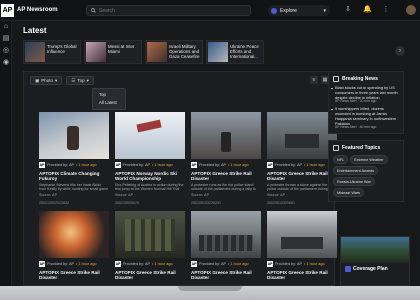 Image resolution: width=420 pixels, height=300 pixels. I want to click on compass-icon: ◎, so click(6, 51).